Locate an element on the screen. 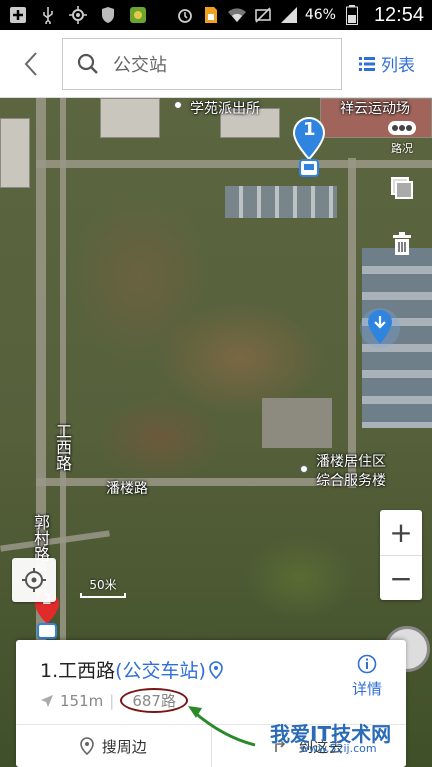  chevron-left-icon is located at coordinates (30, 63).